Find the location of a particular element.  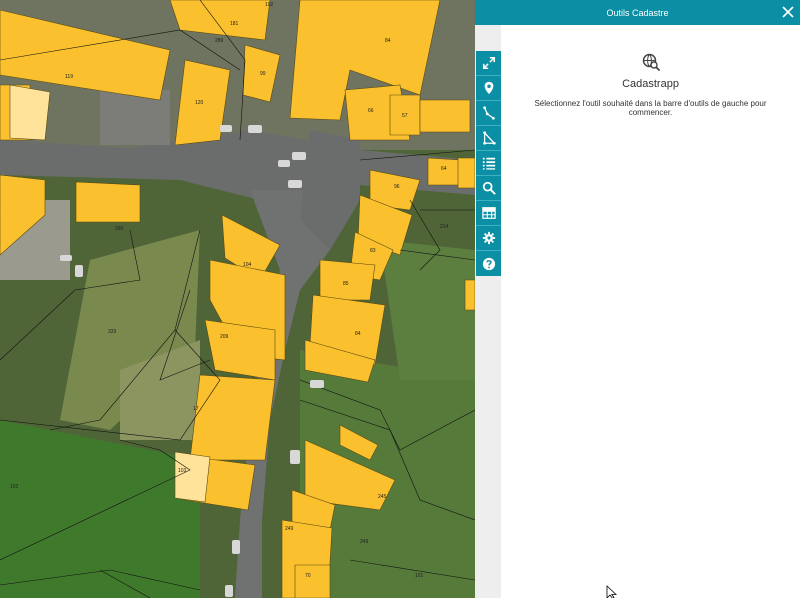

parcel-label: 102 is located at coordinates (269, 5).